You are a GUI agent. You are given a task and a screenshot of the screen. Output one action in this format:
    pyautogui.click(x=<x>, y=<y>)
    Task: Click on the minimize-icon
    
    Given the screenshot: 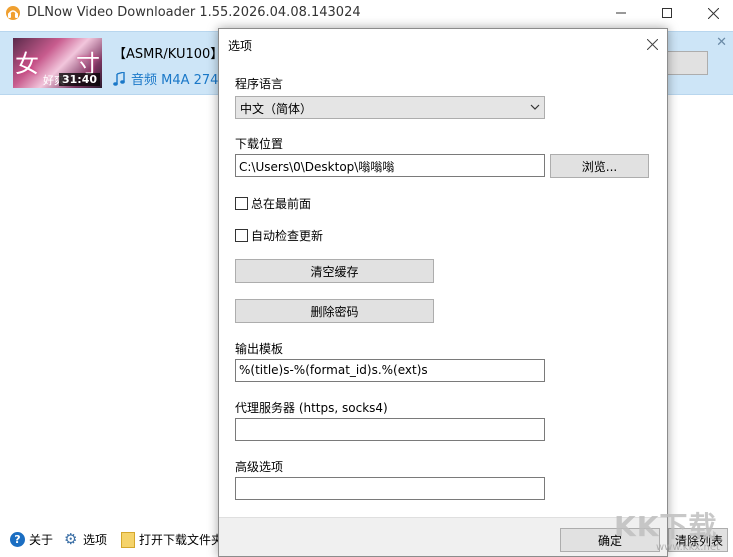 What is the action you would take?
    pyautogui.click(x=621, y=13)
    